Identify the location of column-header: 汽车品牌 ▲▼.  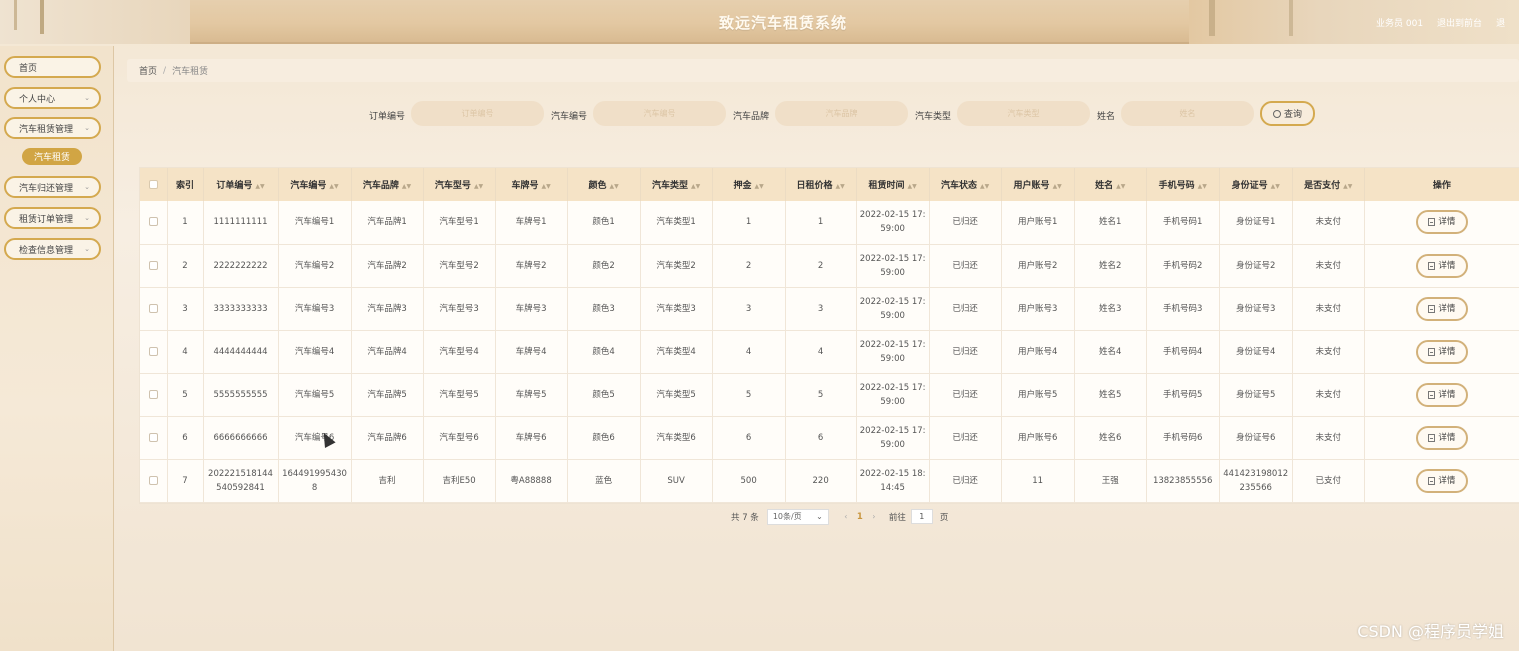
(387, 184).